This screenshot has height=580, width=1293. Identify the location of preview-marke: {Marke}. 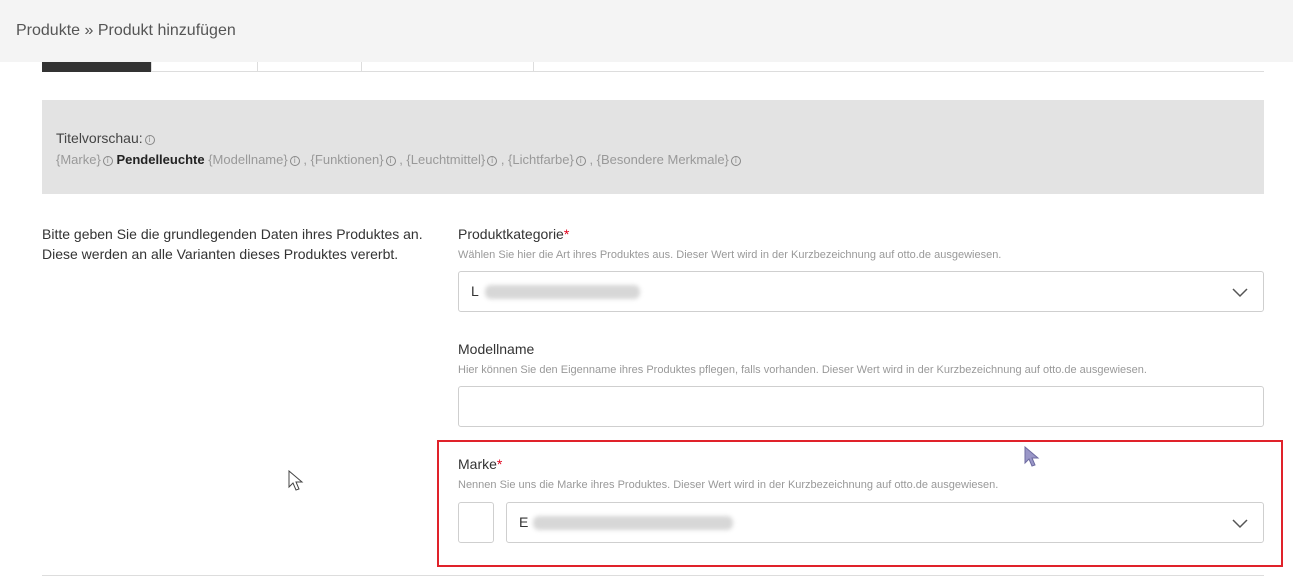
(78, 159).